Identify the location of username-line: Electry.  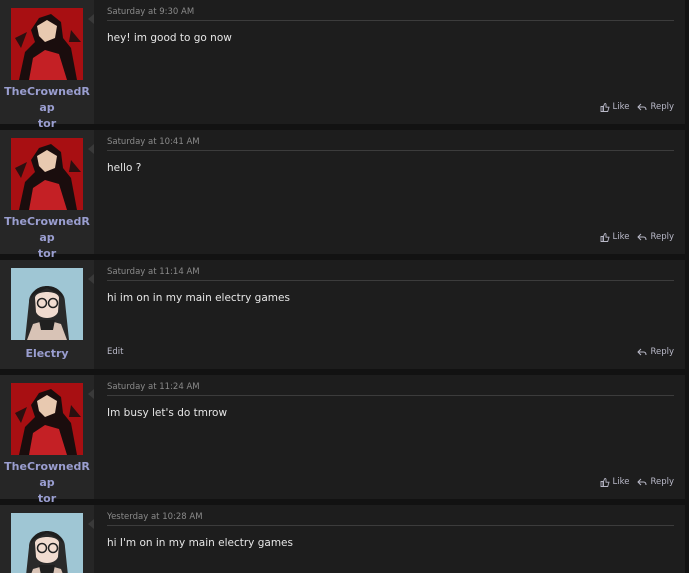
(47, 353).